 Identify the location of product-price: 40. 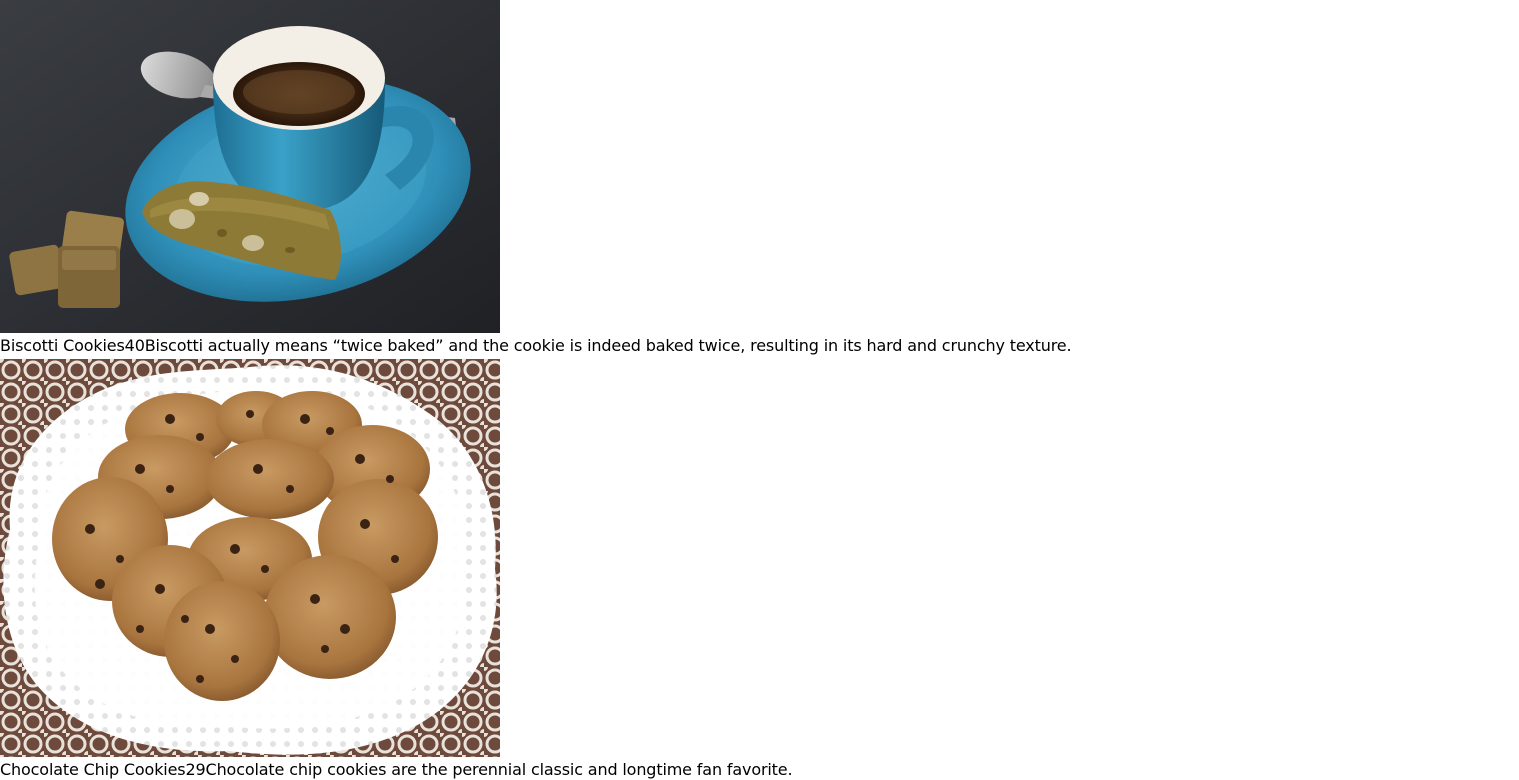
(134, 345).